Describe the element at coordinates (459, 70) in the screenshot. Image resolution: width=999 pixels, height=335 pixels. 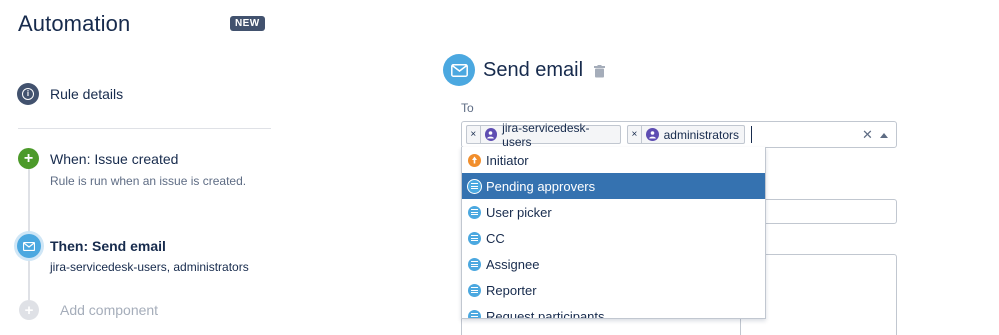
I see `envelope-icon` at that location.